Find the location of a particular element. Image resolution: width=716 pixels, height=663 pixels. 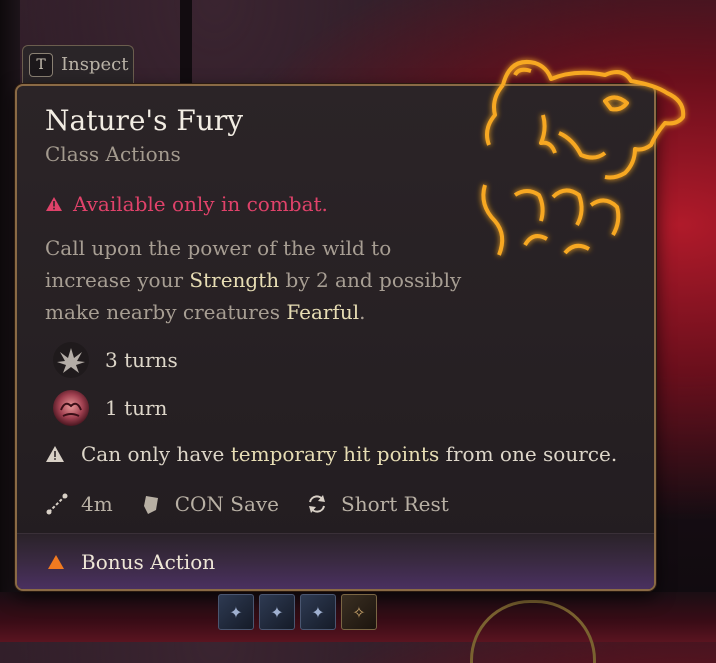

effect-row-claw: 3 turns is located at coordinates (114, 360).